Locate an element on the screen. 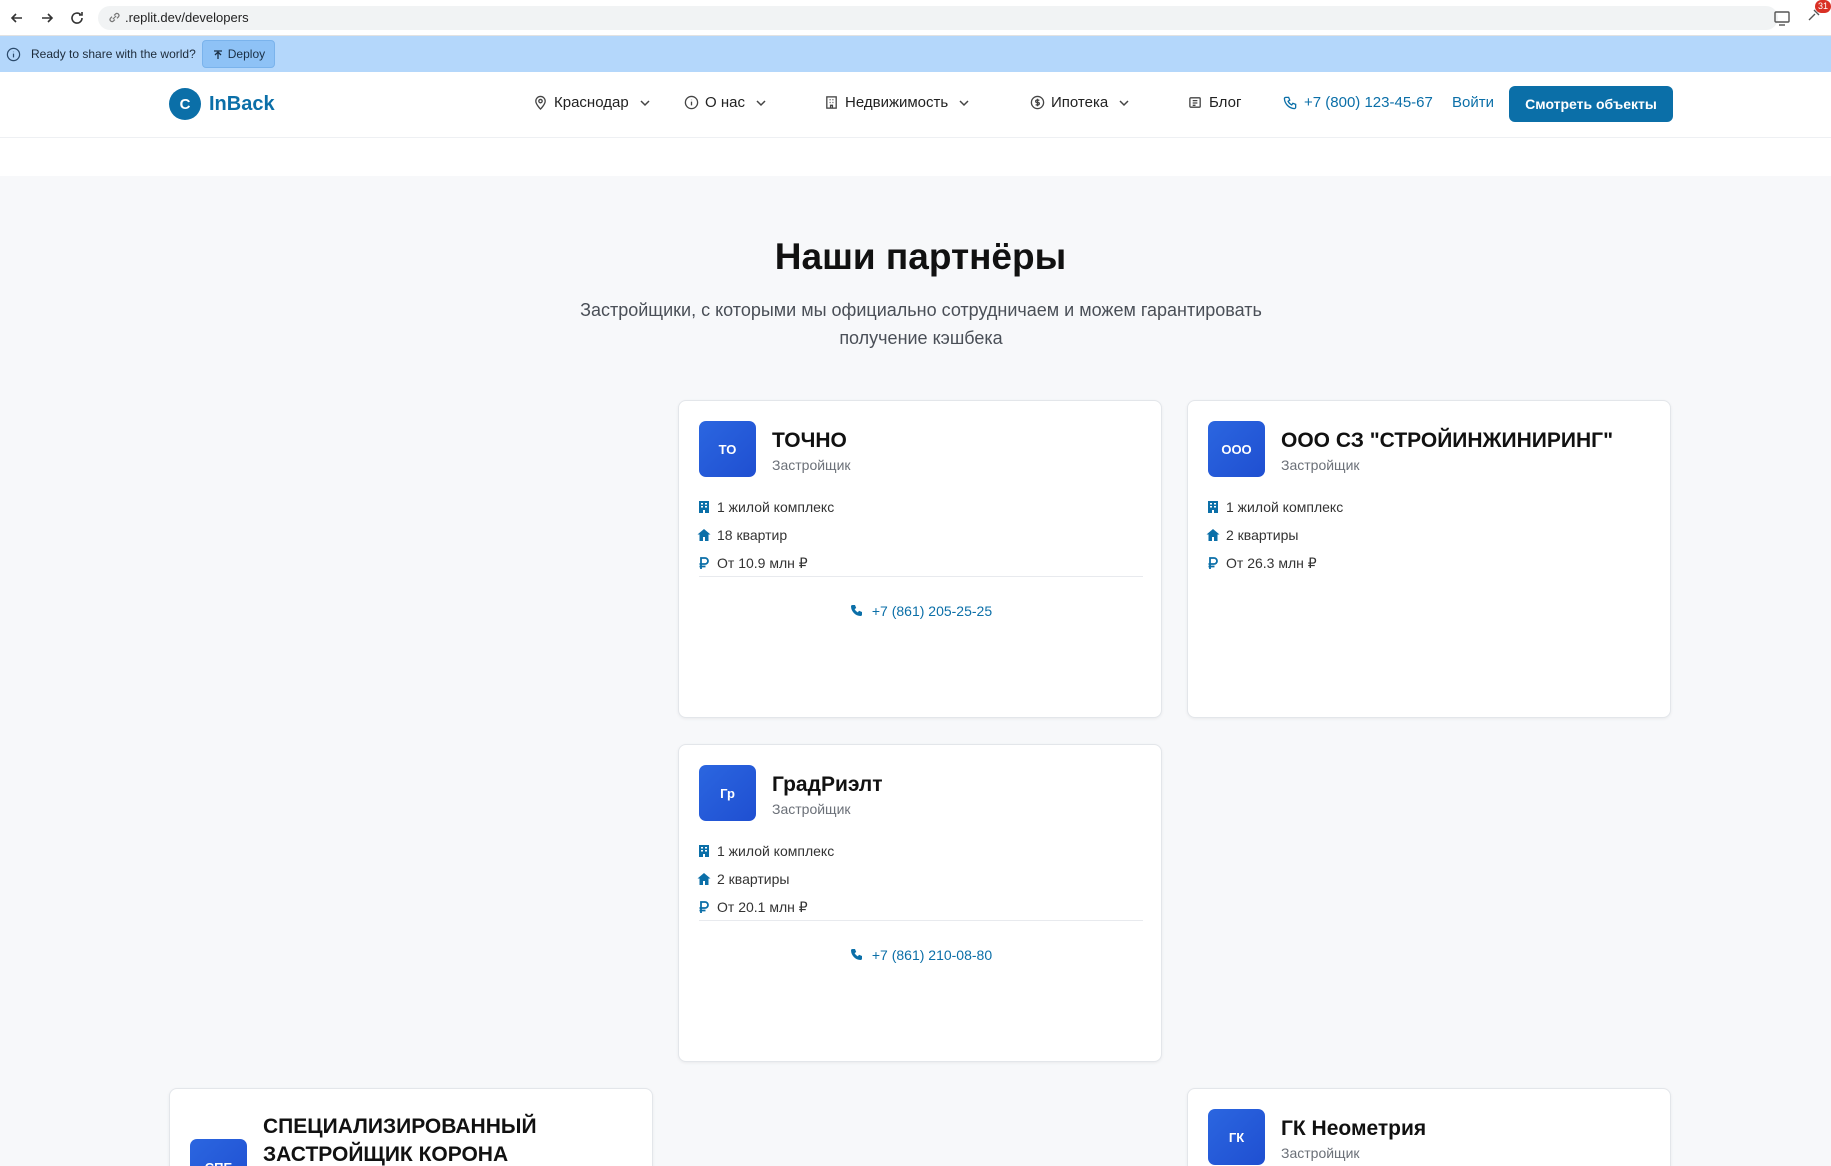 The image size is (1831, 1166). nav-about-label: О нас is located at coordinates (725, 102).